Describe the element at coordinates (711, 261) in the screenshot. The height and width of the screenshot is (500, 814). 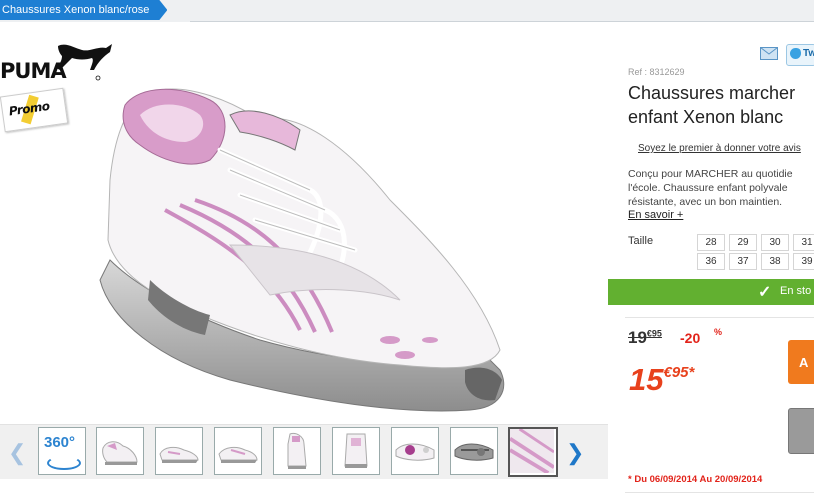
I see `size-option: 36` at that location.